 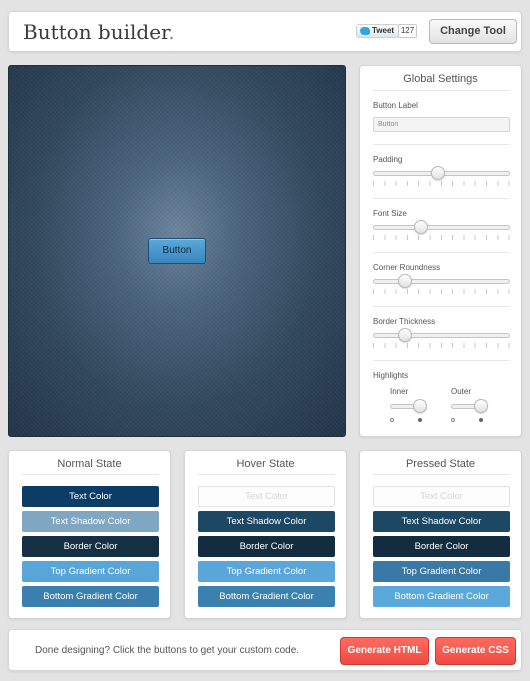 I want to click on preview-button: Button, so click(x=177, y=251).